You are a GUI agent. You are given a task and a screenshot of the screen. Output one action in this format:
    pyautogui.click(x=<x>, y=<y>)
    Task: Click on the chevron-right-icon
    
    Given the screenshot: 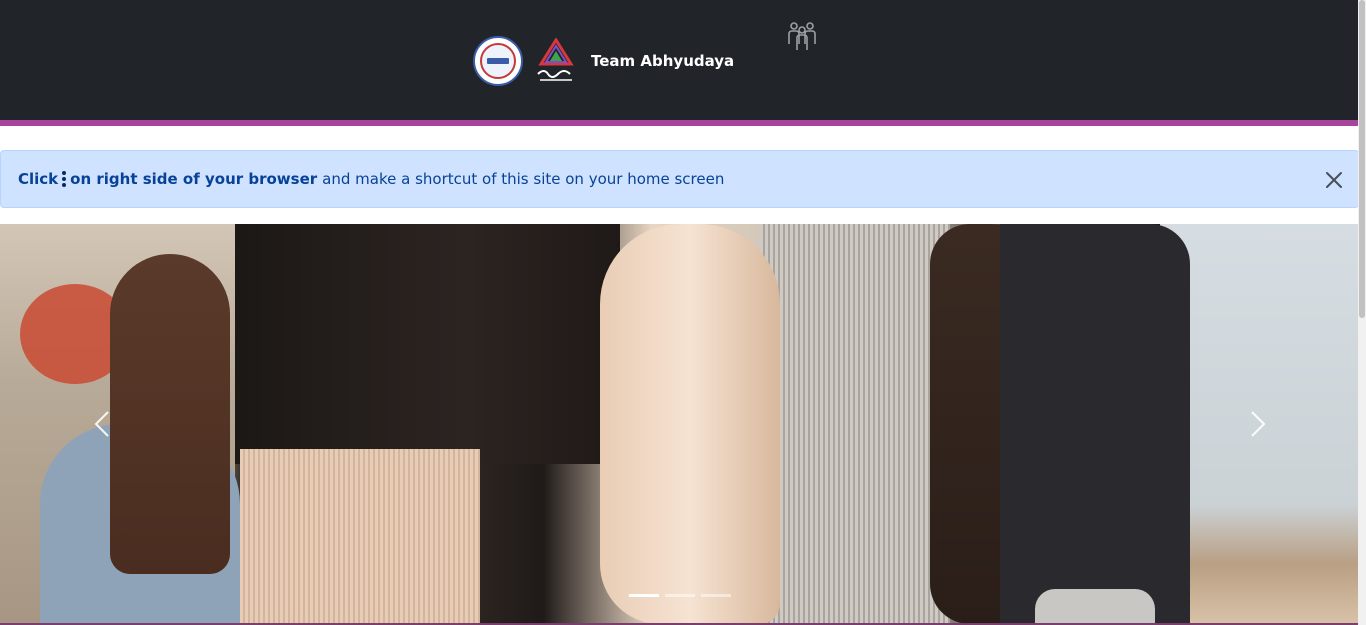 What is the action you would take?
    pyautogui.click(x=1258, y=424)
    